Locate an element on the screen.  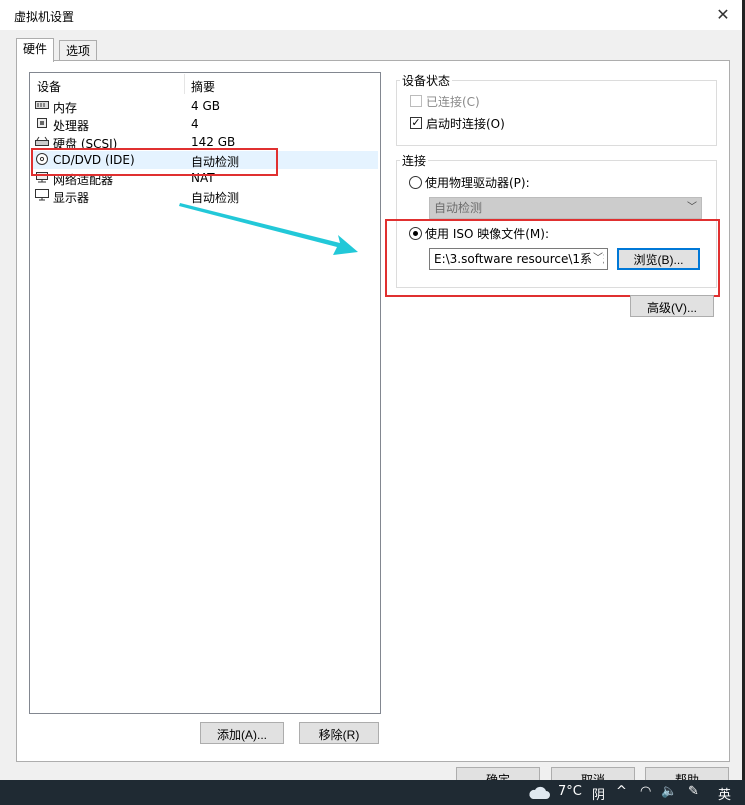
processor-icon is located at coordinates (42, 123).